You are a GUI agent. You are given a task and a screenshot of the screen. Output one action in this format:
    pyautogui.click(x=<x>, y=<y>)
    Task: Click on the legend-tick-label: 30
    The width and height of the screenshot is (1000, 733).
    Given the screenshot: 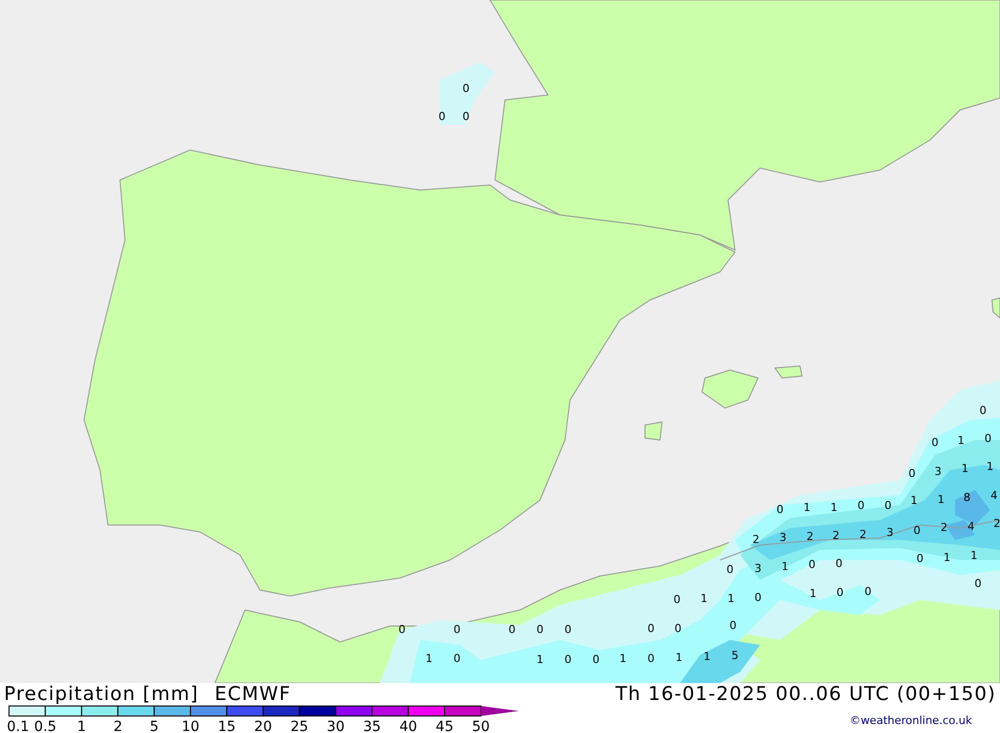 What is the action you would take?
    pyautogui.click(x=335, y=726)
    